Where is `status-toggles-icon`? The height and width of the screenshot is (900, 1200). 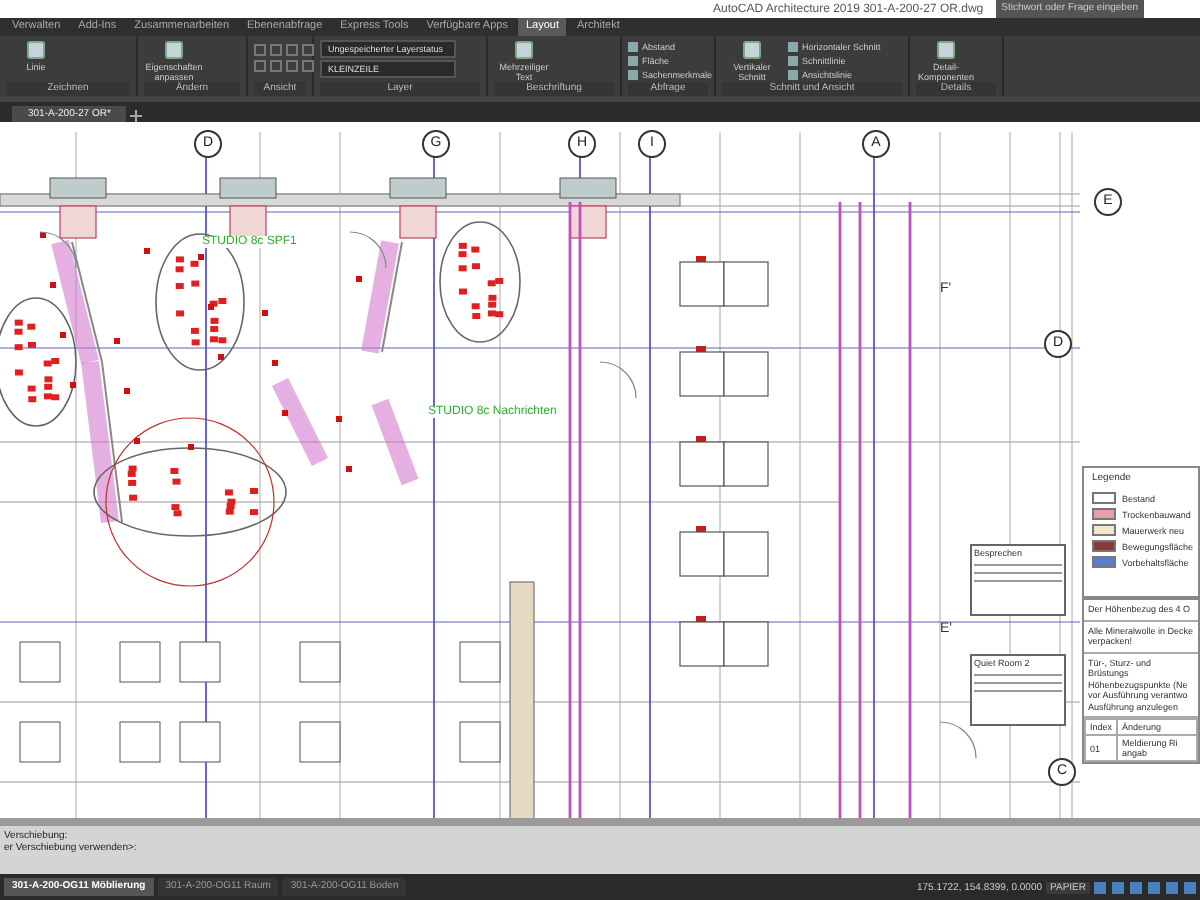
status-toggles-icon is located at coordinates (1145, 887).